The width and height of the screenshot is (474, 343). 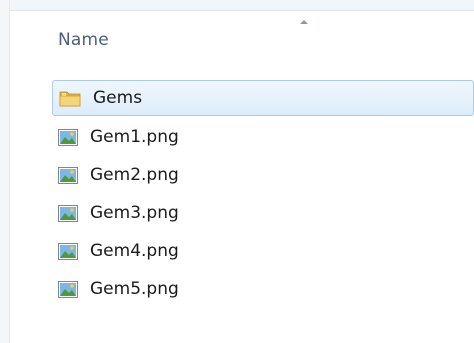 I want to click on toolbar-edge, so click(x=237, y=5).